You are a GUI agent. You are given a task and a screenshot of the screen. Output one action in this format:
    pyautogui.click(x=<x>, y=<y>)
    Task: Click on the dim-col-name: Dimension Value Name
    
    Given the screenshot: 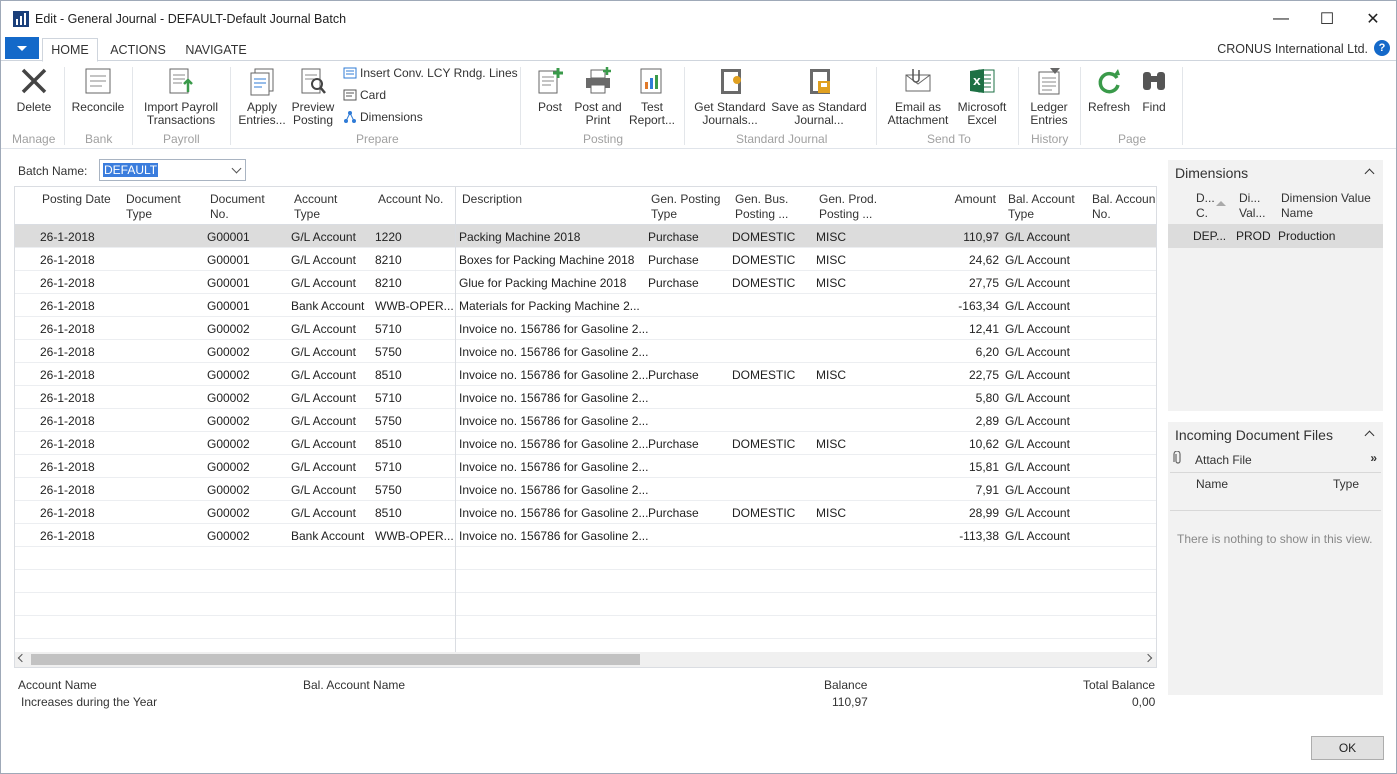 What is the action you would take?
    pyautogui.click(x=1326, y=206)
    